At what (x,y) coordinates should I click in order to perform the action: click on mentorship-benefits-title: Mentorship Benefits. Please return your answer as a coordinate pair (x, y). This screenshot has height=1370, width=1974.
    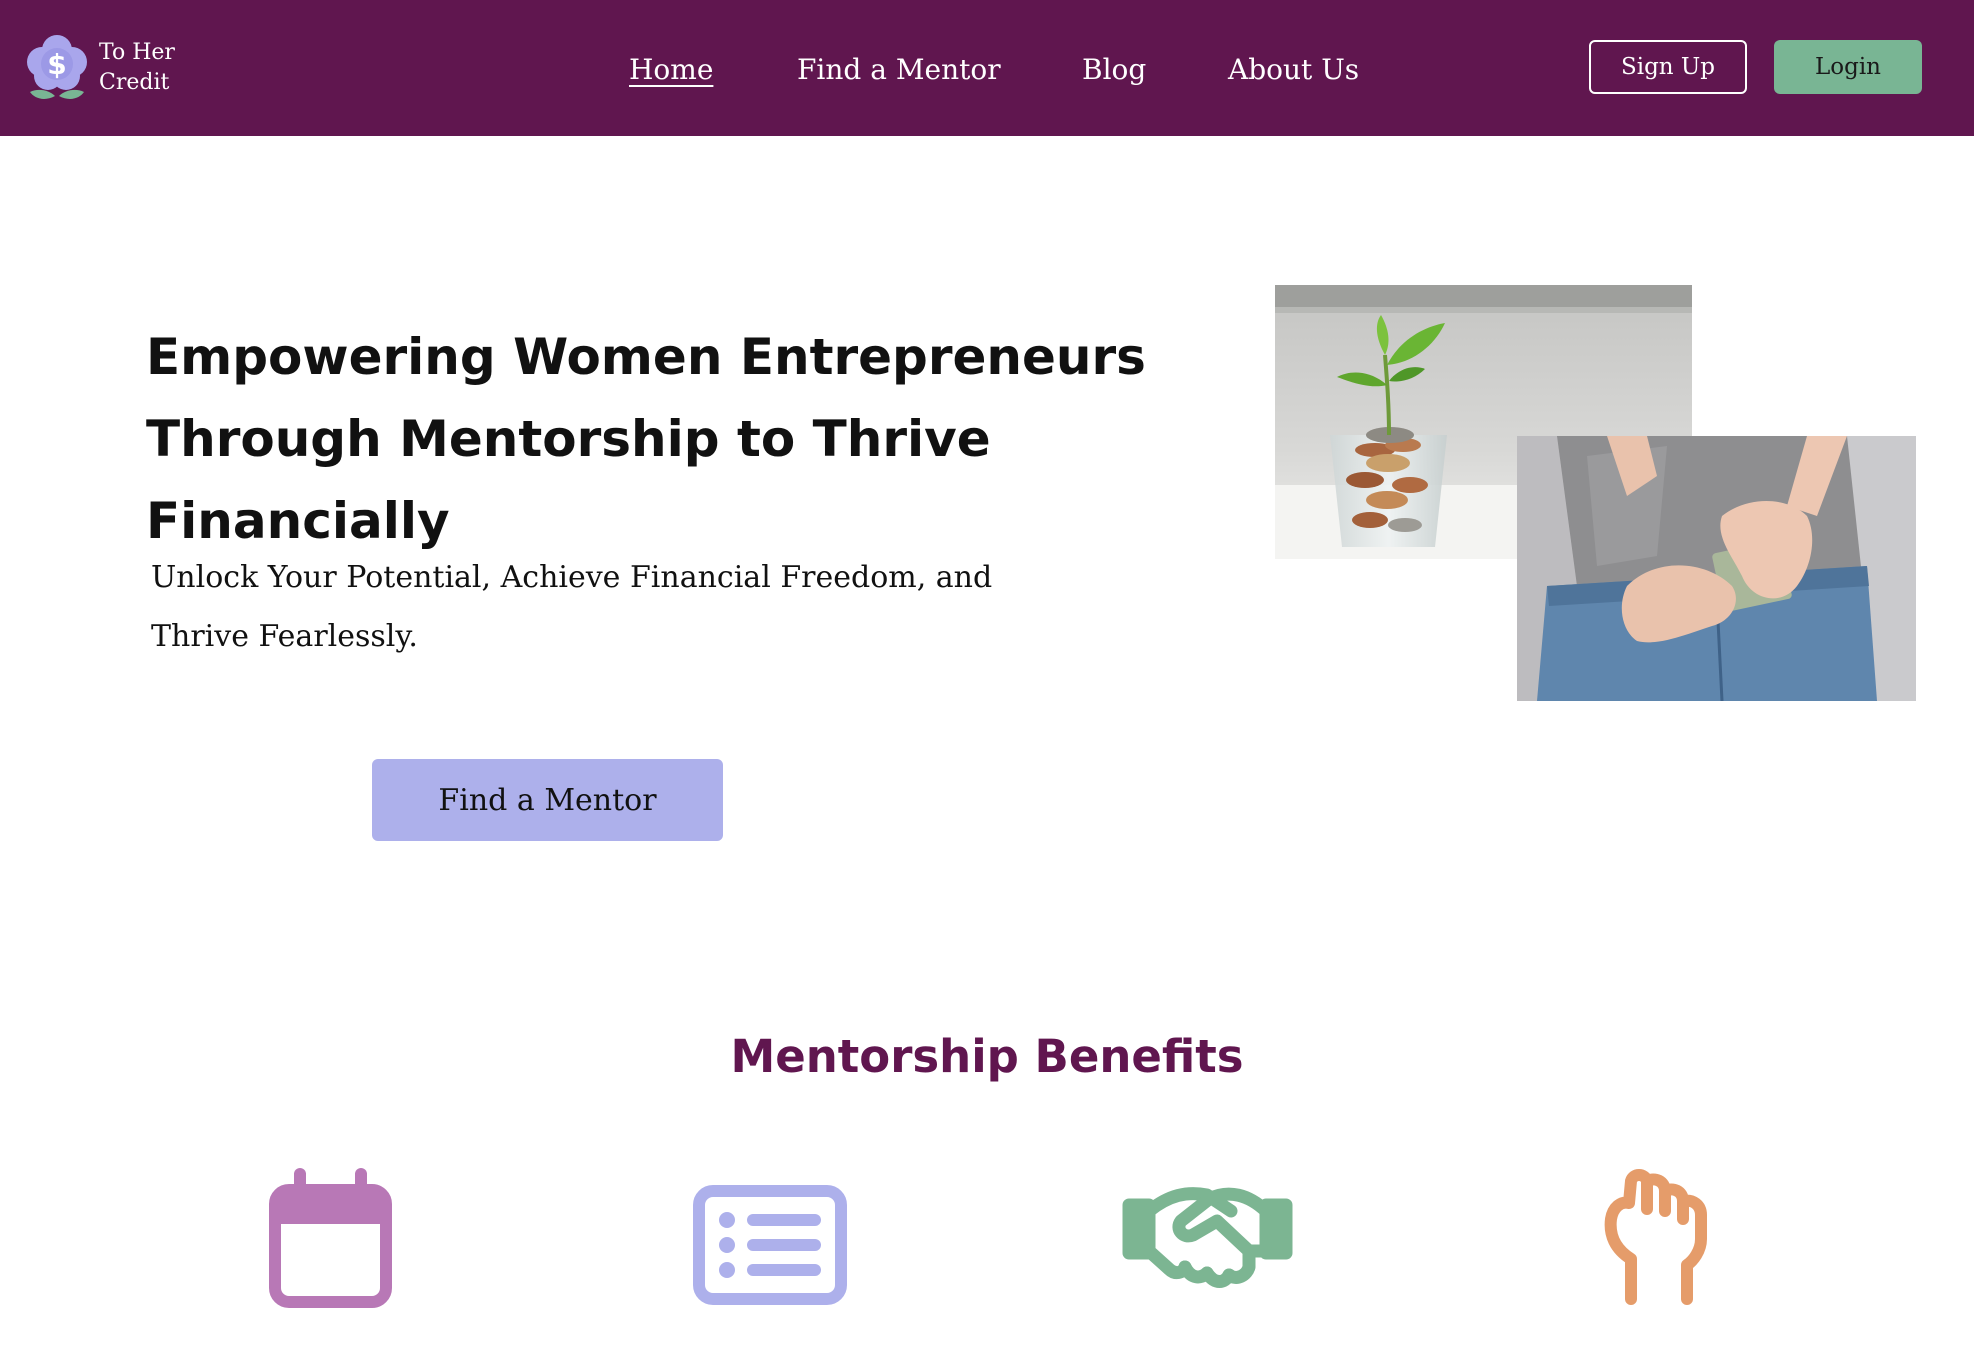
    Looking at the image, I should click on (987, 1056).